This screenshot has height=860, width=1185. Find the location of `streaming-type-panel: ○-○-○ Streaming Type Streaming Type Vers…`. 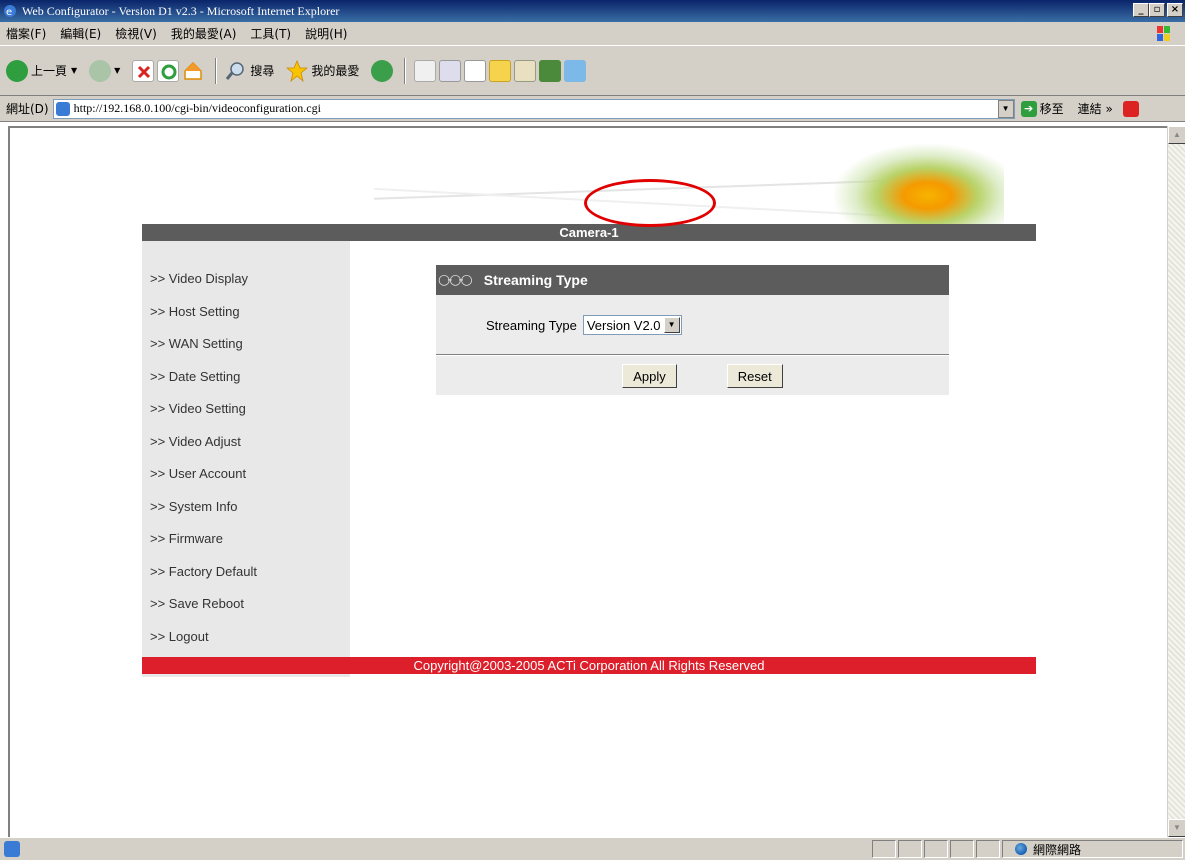

streaming-type-panel: ○-○-○ Streaming Type Streaming Type Vers… is located at coordinates (692, 330).